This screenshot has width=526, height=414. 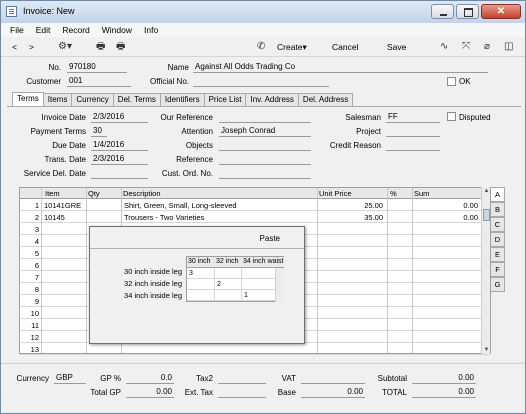 What do you see at coordinates (99, 131) in the screenshot?
I see `payment-terms-field: 30` at bounding box center [99, 131].